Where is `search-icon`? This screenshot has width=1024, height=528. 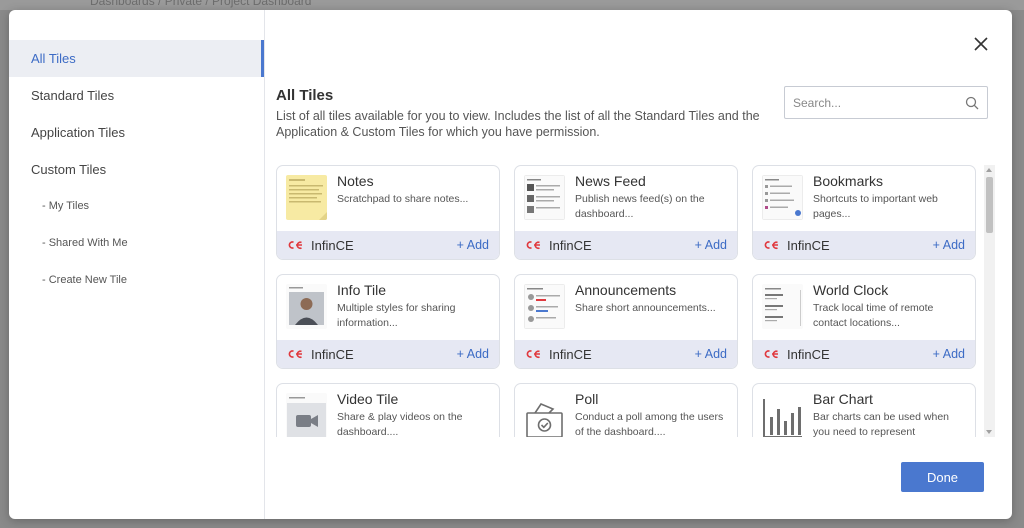 search-icon is located at coordinates (972, 103).